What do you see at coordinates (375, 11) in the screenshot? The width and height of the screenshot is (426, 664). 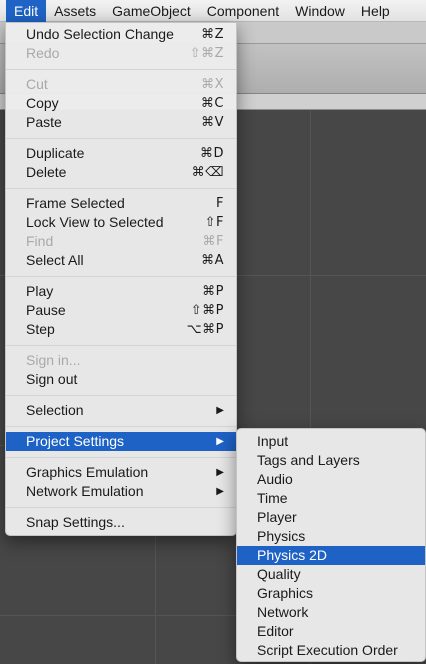 I see `menu-help: Help` at bounding box center [375, 11].